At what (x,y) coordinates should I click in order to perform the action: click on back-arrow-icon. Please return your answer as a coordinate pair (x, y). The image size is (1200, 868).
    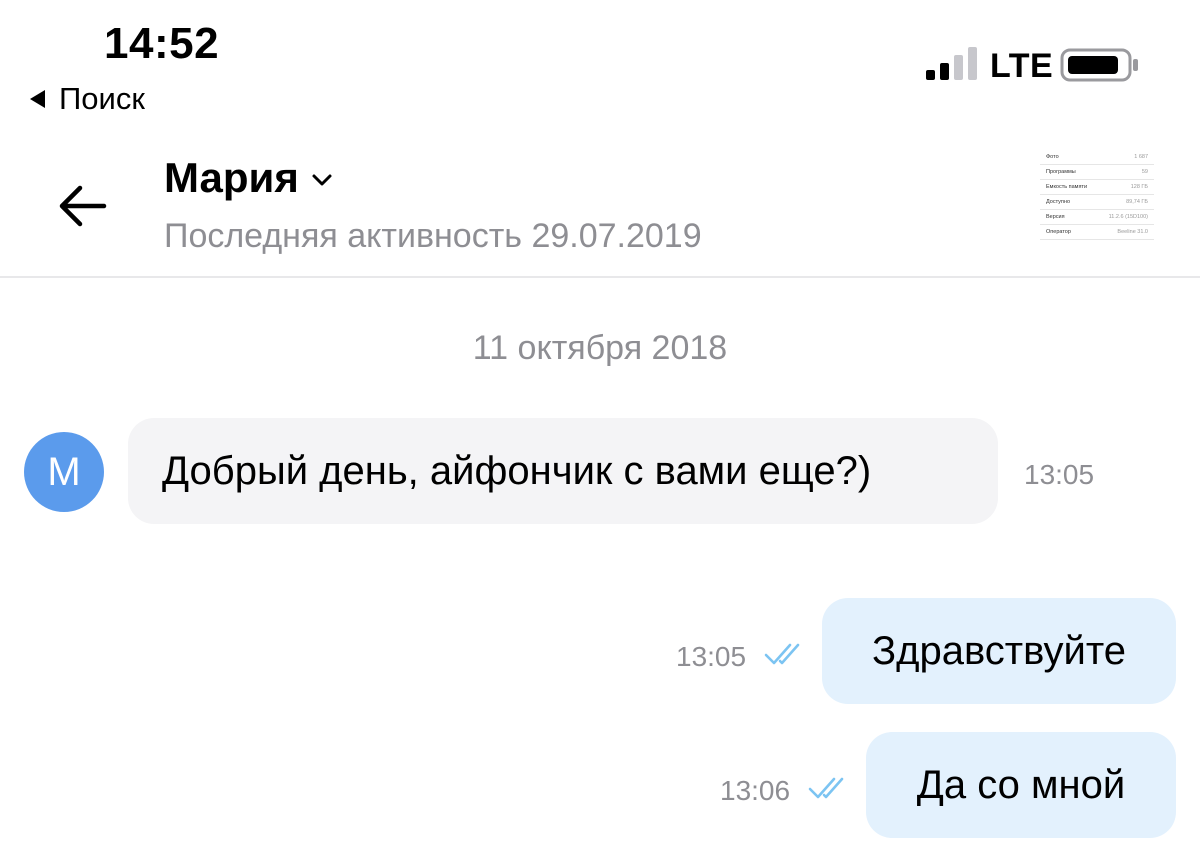
    Looking at the image, I should click on (82, 206).